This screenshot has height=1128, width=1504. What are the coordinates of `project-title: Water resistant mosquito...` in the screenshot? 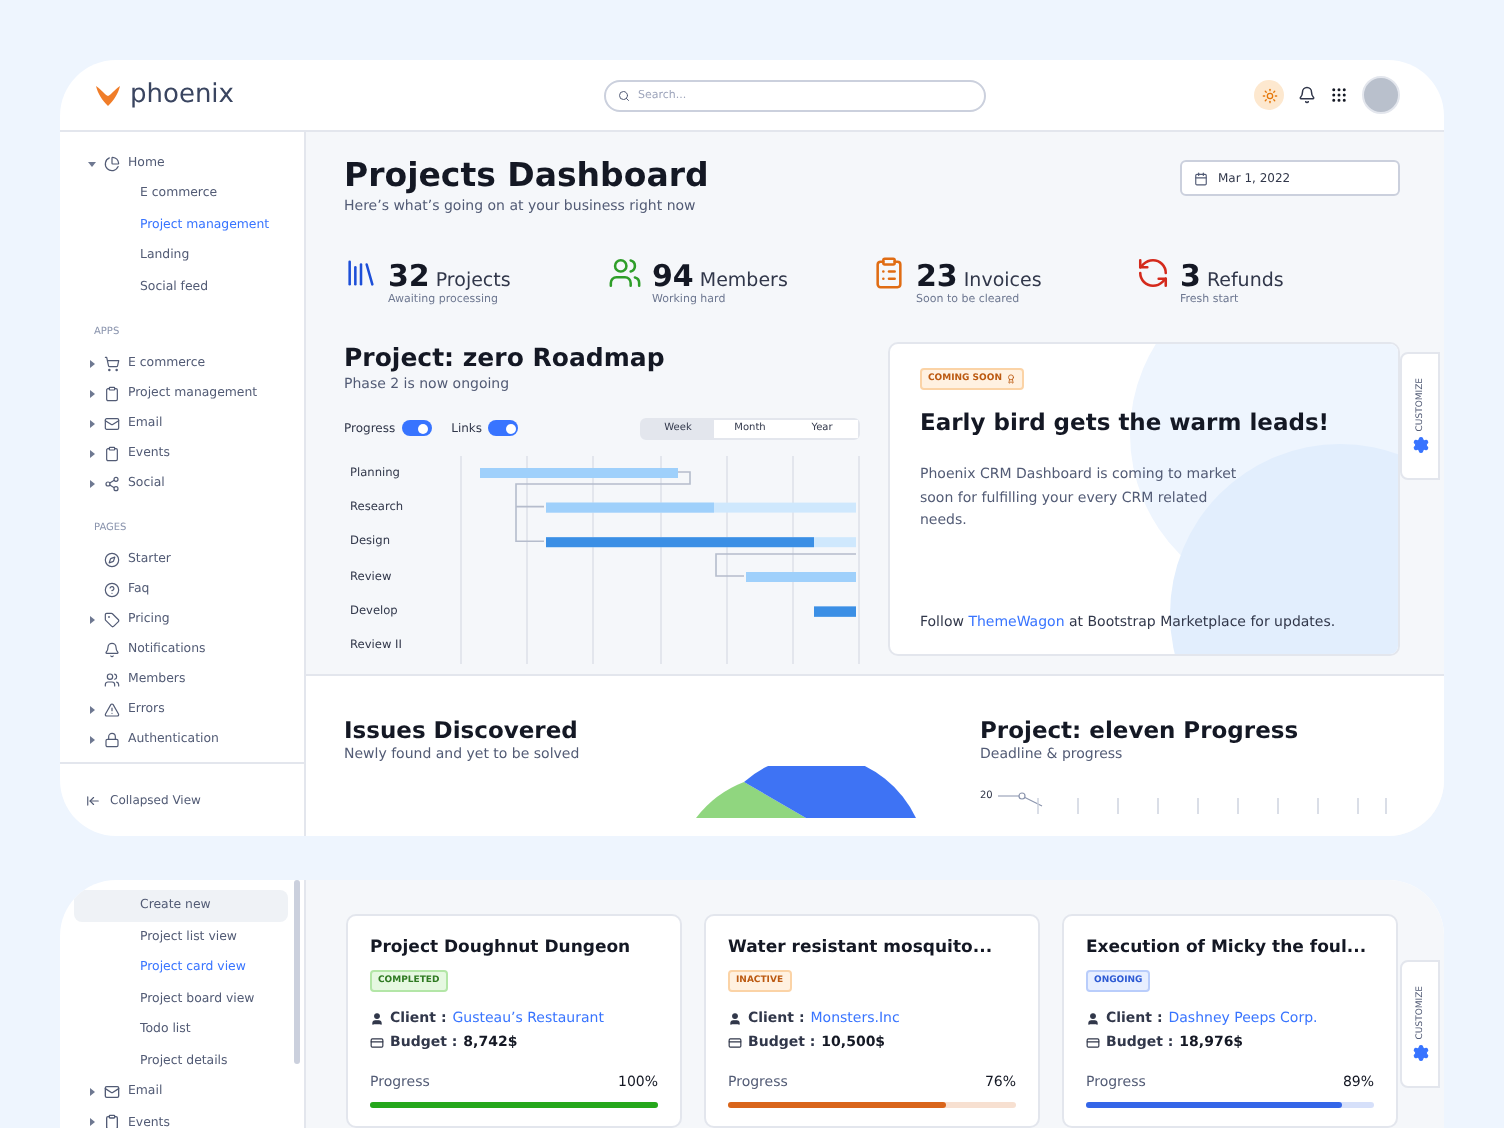 It's located at (860, 948).